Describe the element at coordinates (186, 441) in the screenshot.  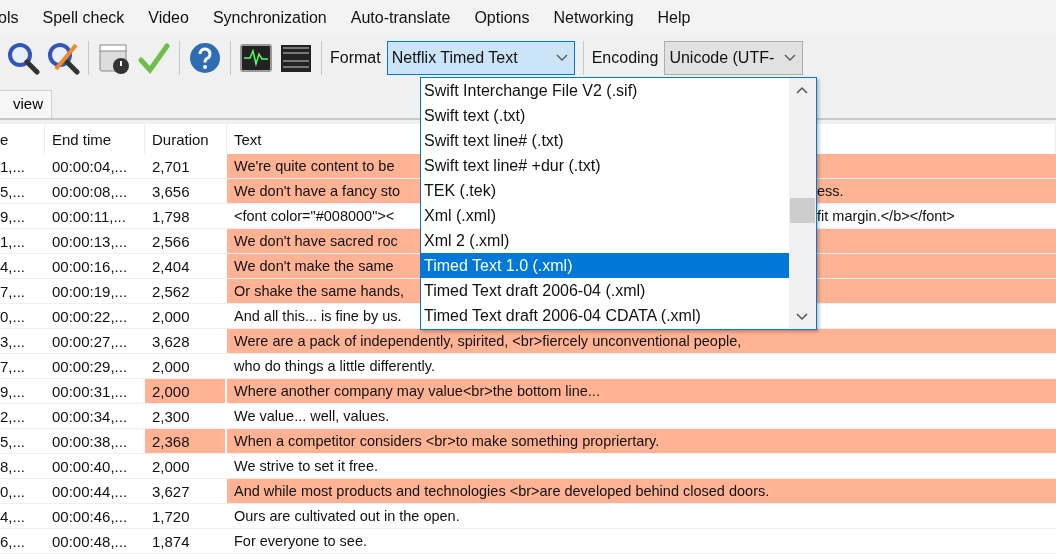
I see `table-cell: 2,368` at that location.